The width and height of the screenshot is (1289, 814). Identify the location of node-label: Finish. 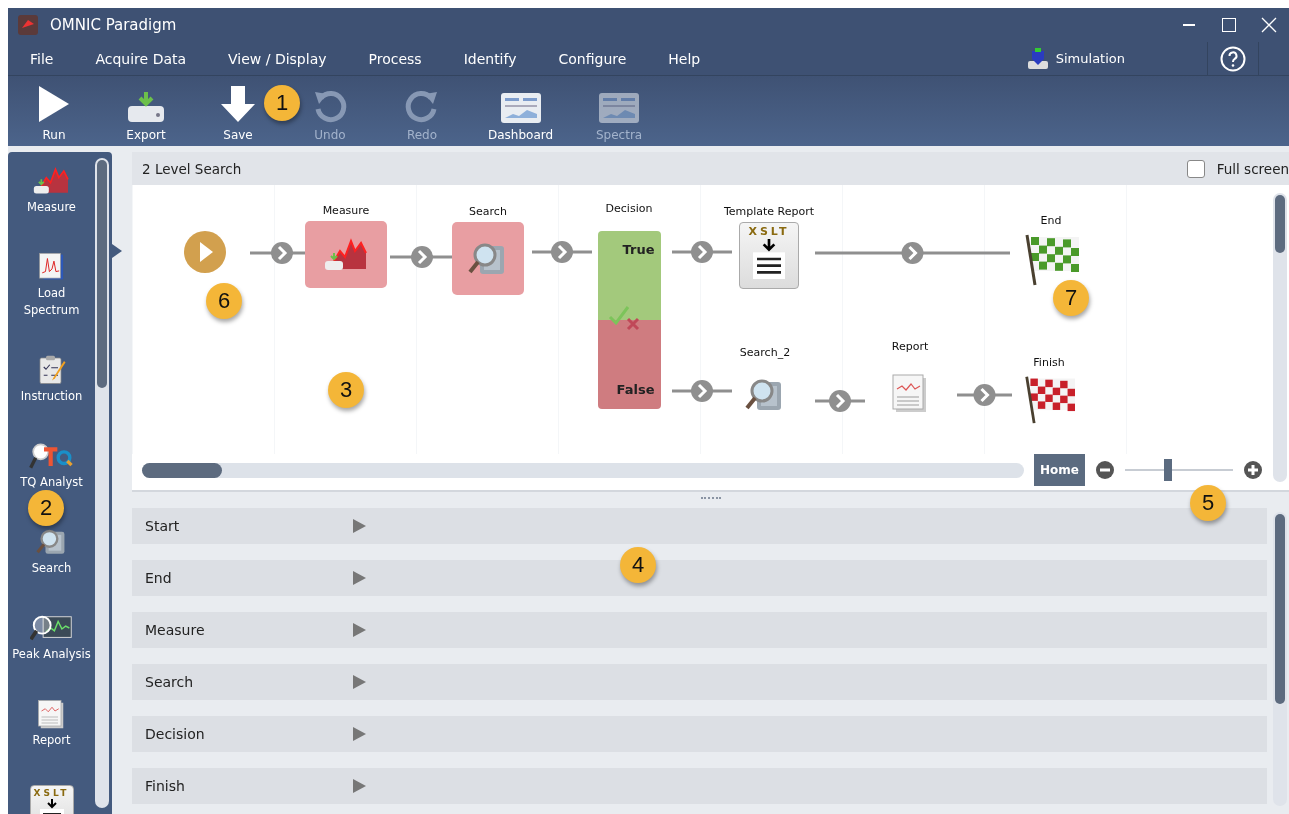
(1049, 362).